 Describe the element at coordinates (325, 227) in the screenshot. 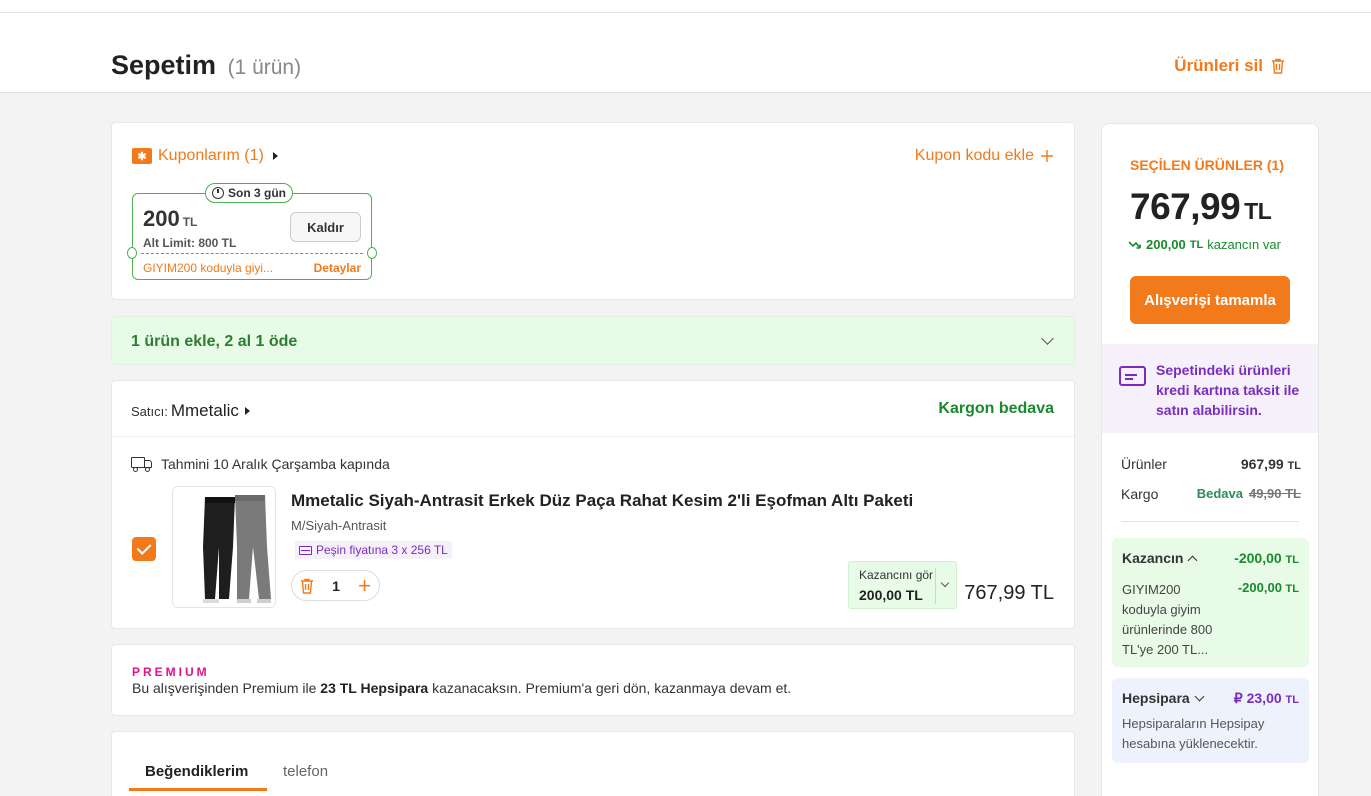

I see `remove-coupon-button: Kaldır` at that location.